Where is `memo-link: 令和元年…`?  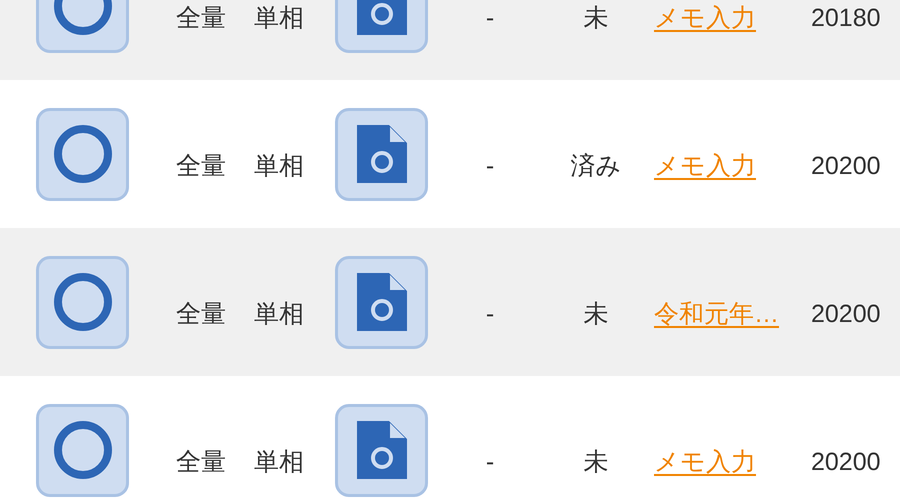 memo-link: 令和元年… is located at coordinates (716, 315).